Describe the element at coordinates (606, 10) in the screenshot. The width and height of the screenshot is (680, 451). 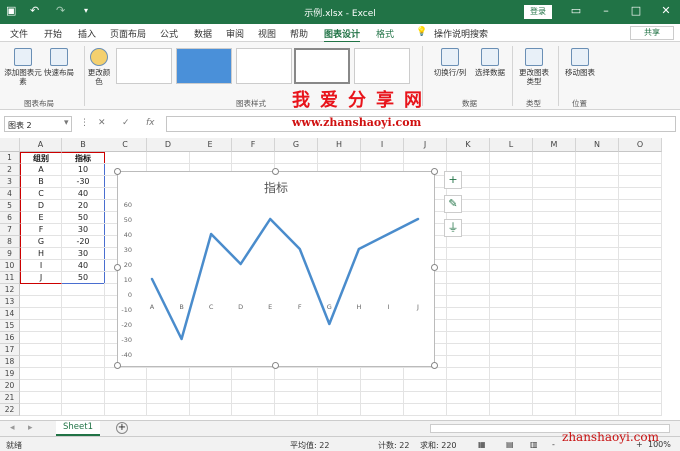
I see `minimize-icon: –` at that location.